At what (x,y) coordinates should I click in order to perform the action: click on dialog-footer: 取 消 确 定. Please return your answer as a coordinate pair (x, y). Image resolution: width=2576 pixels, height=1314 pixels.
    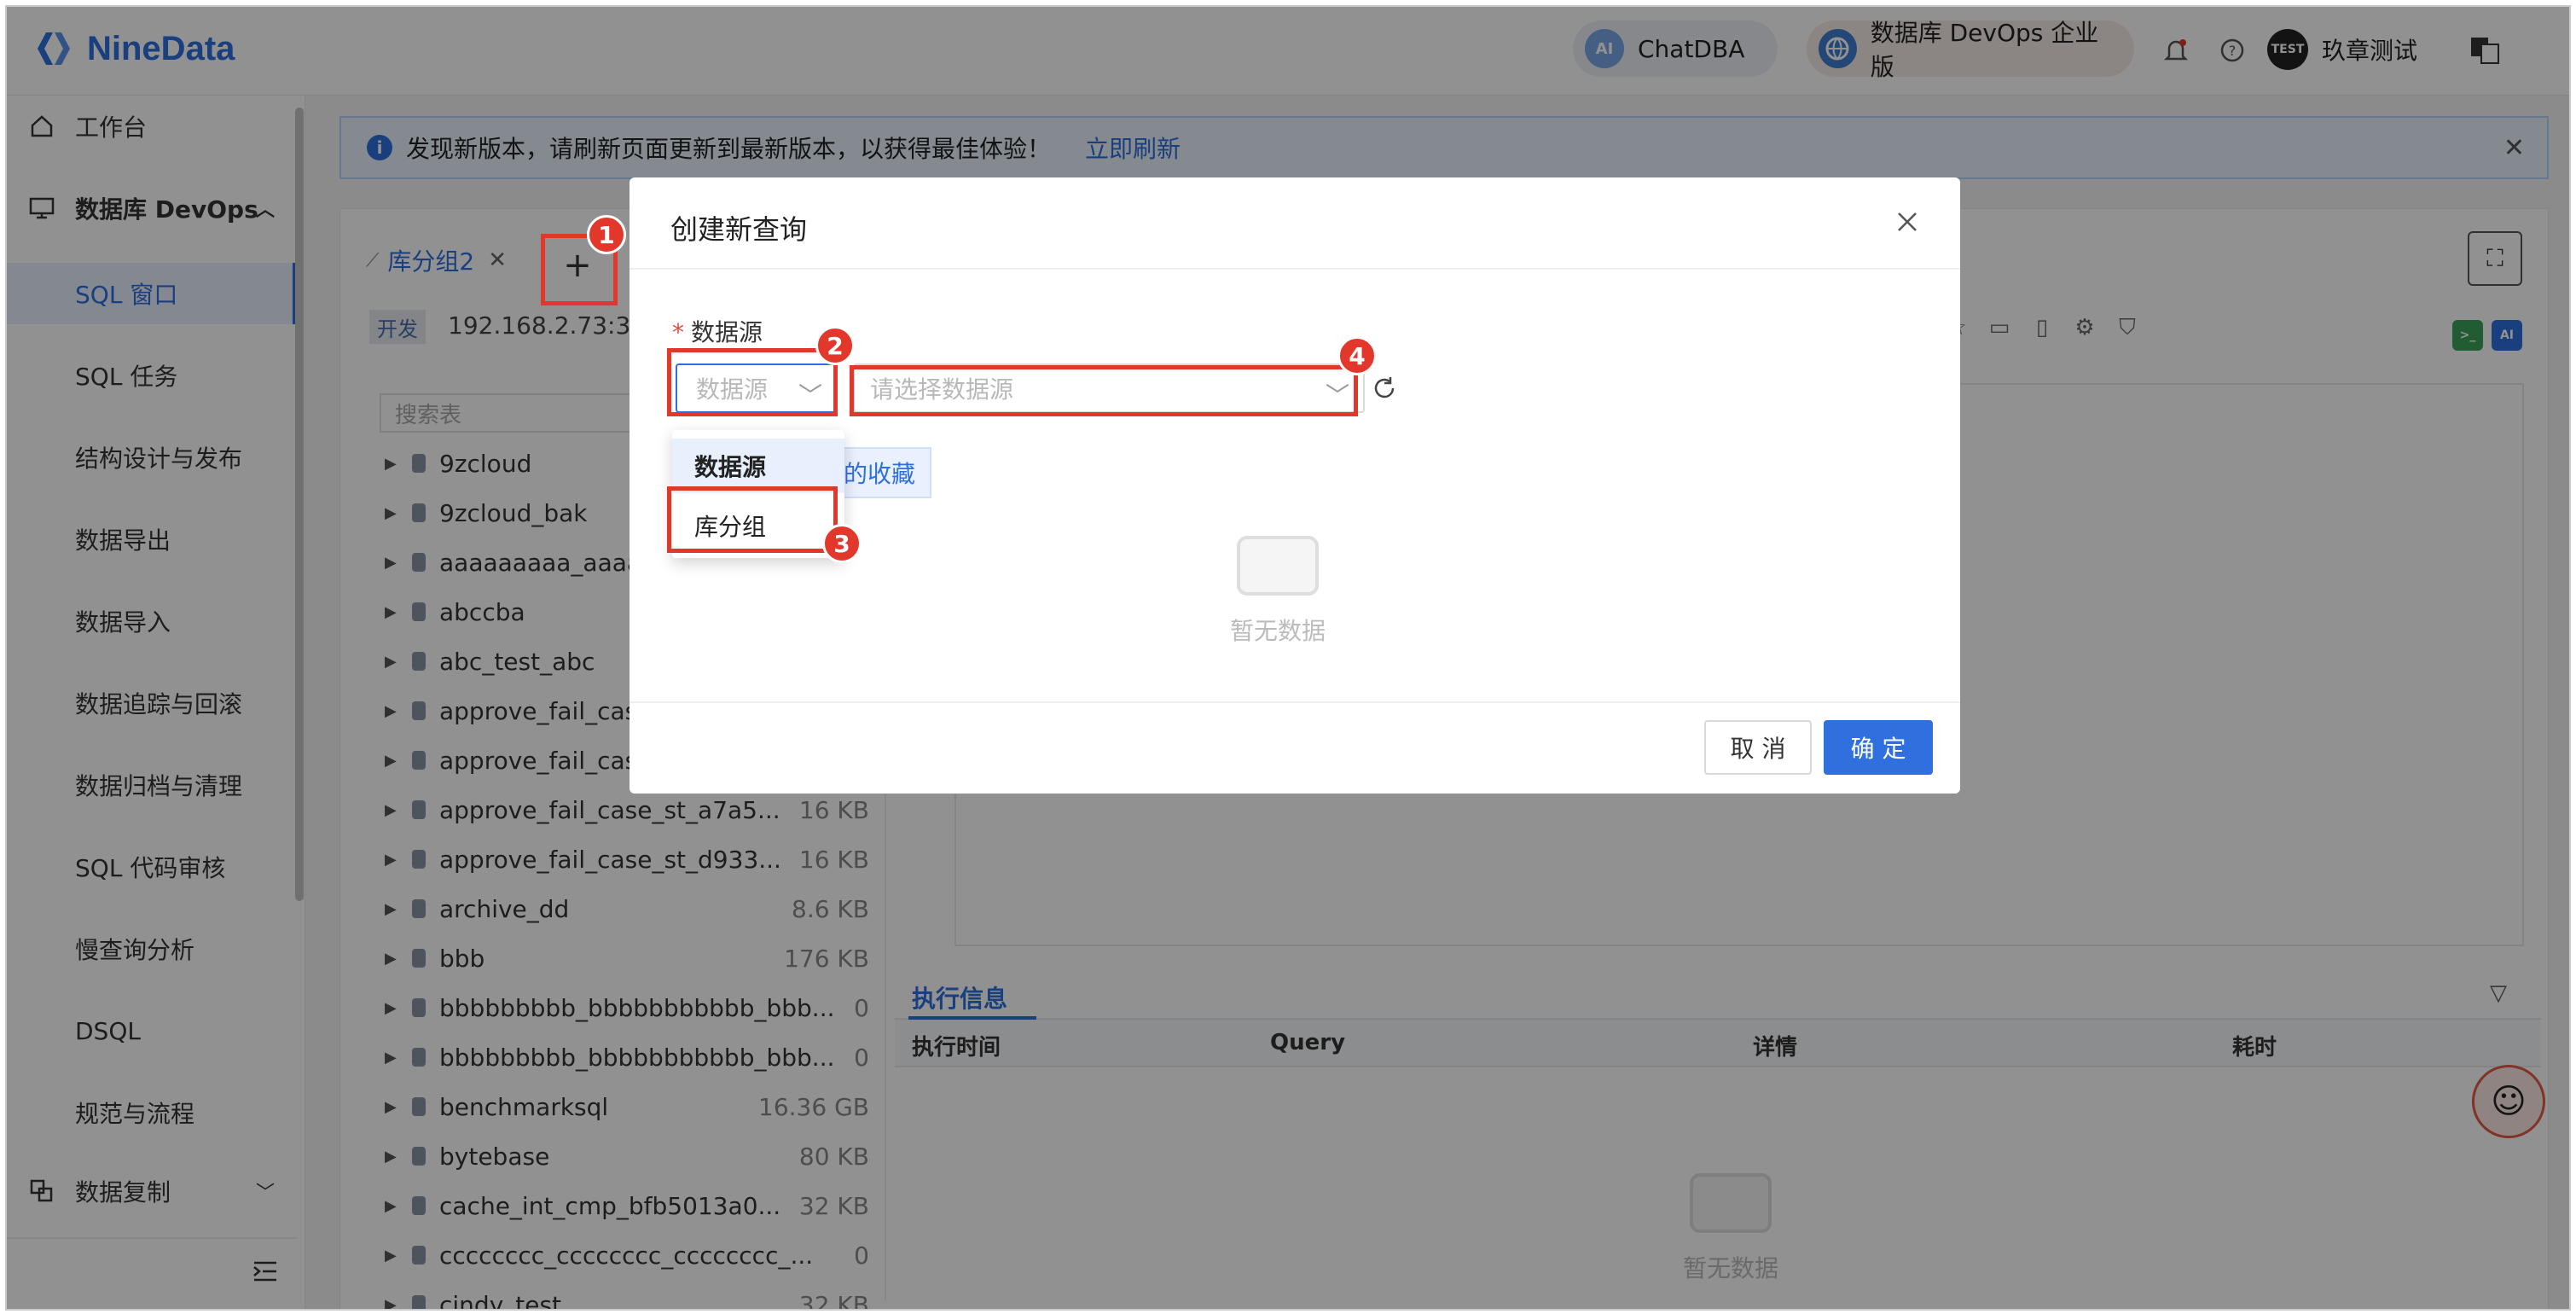
    Looking at the image, I should click on (1294, 748).